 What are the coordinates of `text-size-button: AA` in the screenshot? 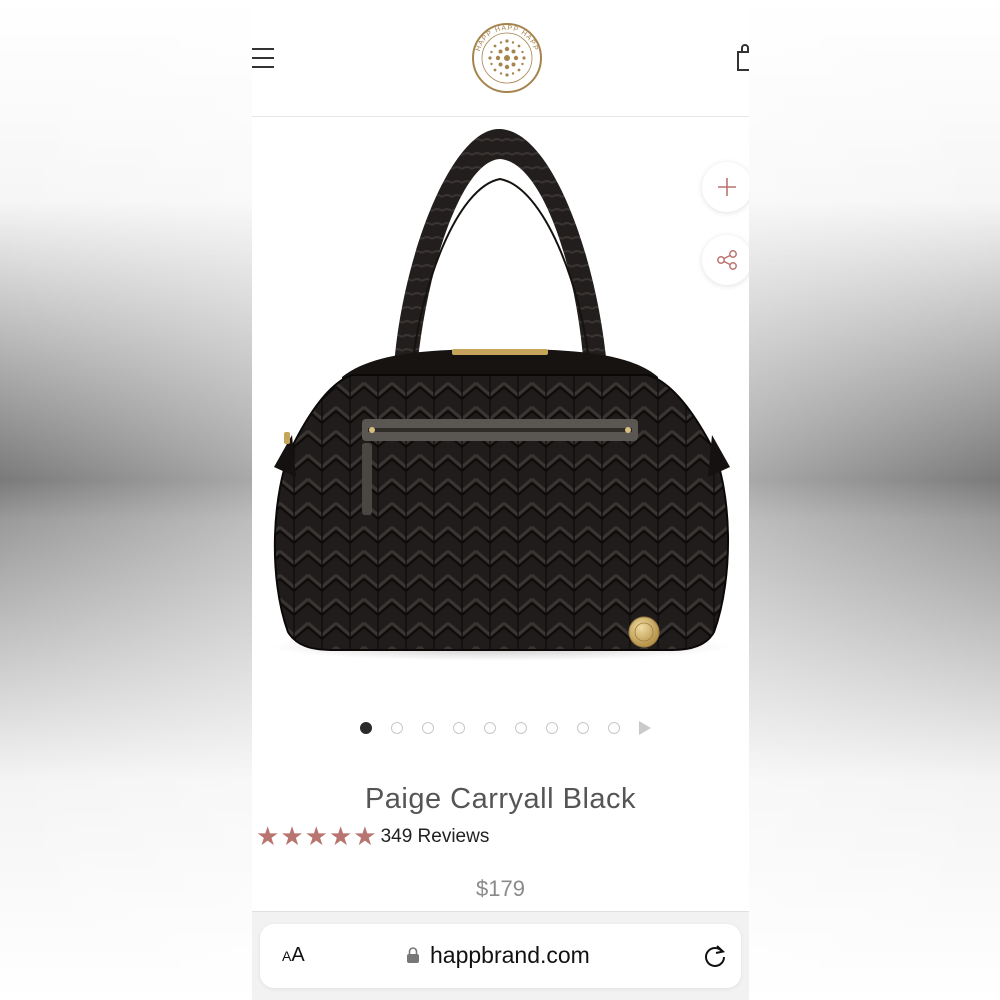 It's located at (293, 955).